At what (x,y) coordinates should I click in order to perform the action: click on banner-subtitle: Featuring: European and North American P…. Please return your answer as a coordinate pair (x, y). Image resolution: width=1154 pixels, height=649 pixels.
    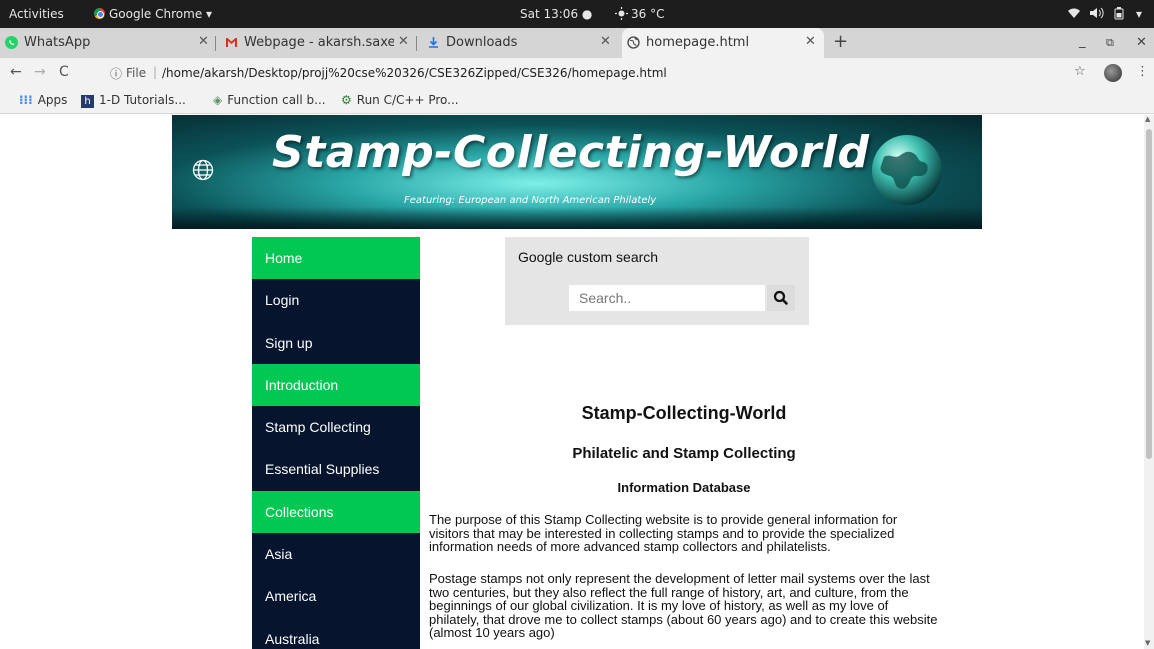
    Looking at the image, I should click on (530, 200).